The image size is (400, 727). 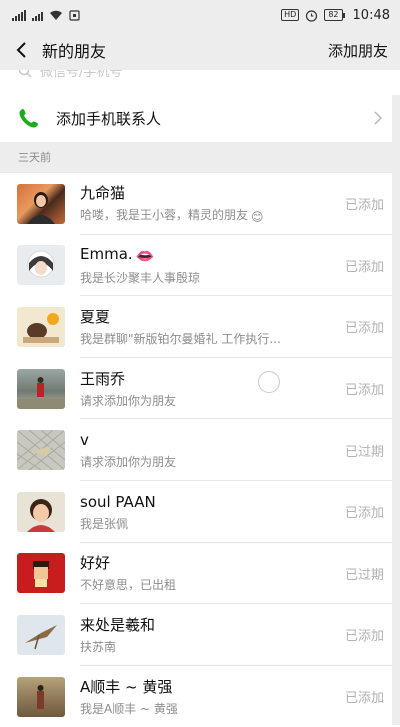 What do you see at coordinates (140, 278) in the screenshot?
I see `contact-message: 我是长沙聚丰人事殷琼` at bounding box center [140, 278].